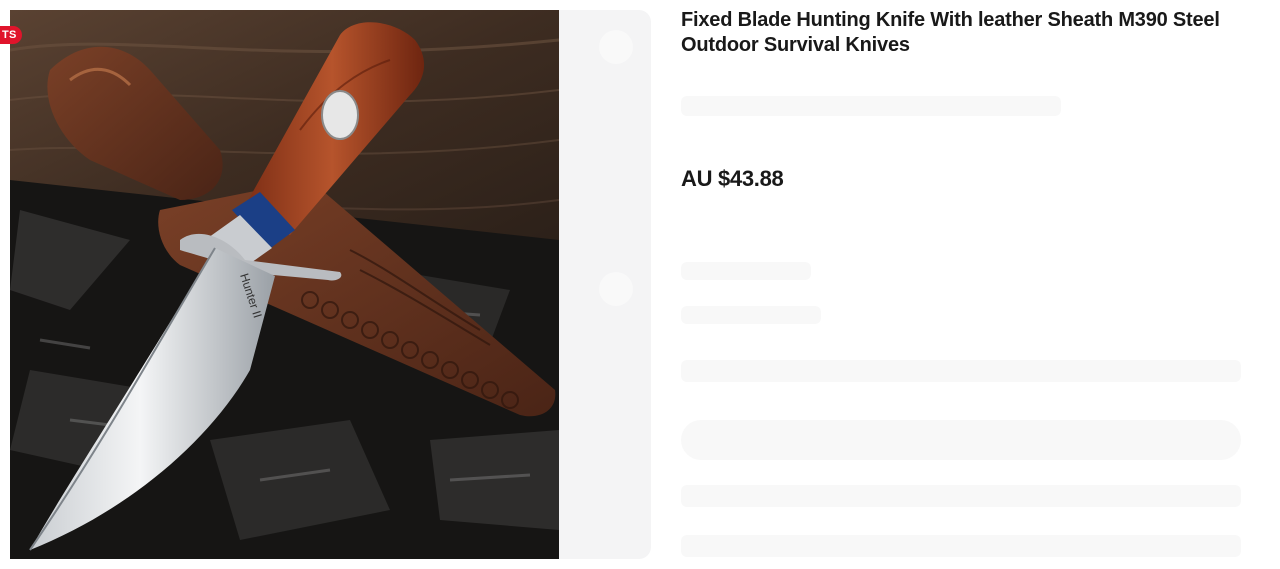 This screenshot has height=569, width=1280. I want to click on faded-seller-info, so click(871, 106).